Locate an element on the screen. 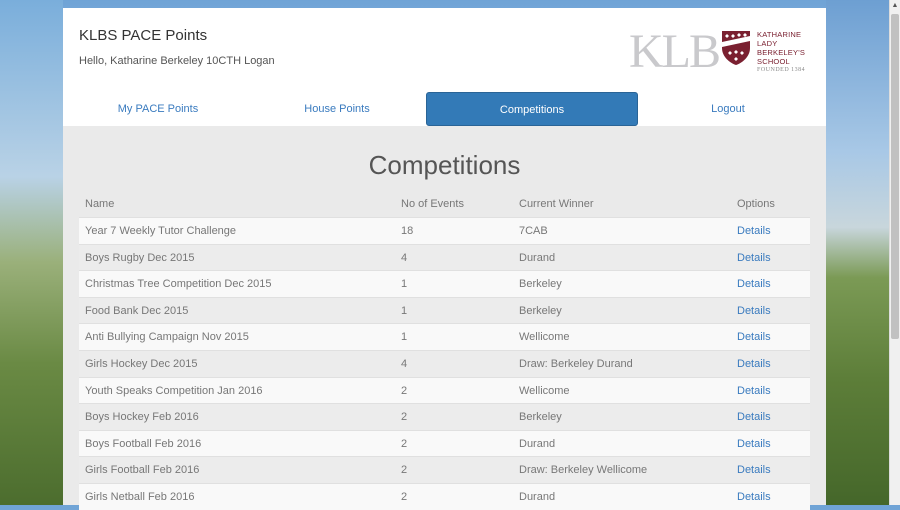 The image size is (900, 510). row-name: Girls Hockey Dec 2015 is located at coordinates (141, 363).